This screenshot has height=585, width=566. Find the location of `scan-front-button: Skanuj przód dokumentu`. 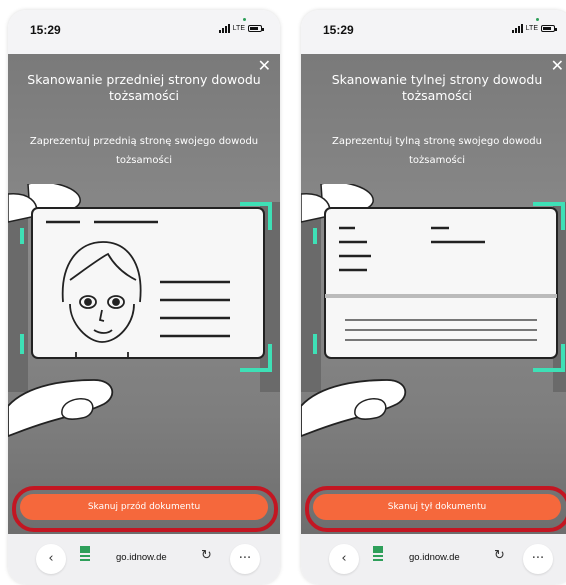

scan-front-button: Skanuj przód dokumentu is located at coordinates (144, 507).